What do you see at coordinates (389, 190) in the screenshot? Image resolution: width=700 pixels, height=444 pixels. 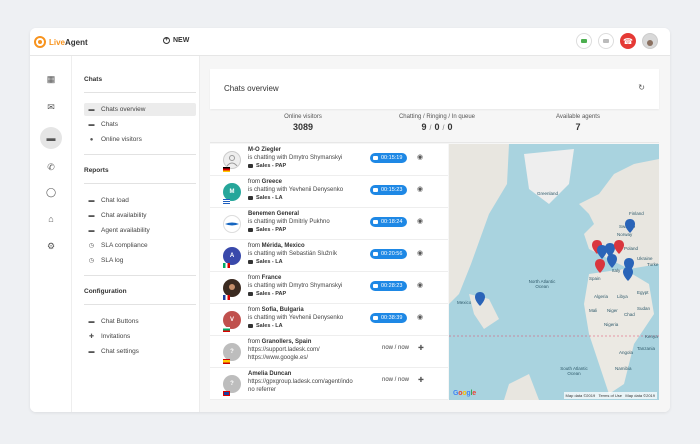 I see `chat-timer-badge: 00:15:23` at bounding box center [389, 190].